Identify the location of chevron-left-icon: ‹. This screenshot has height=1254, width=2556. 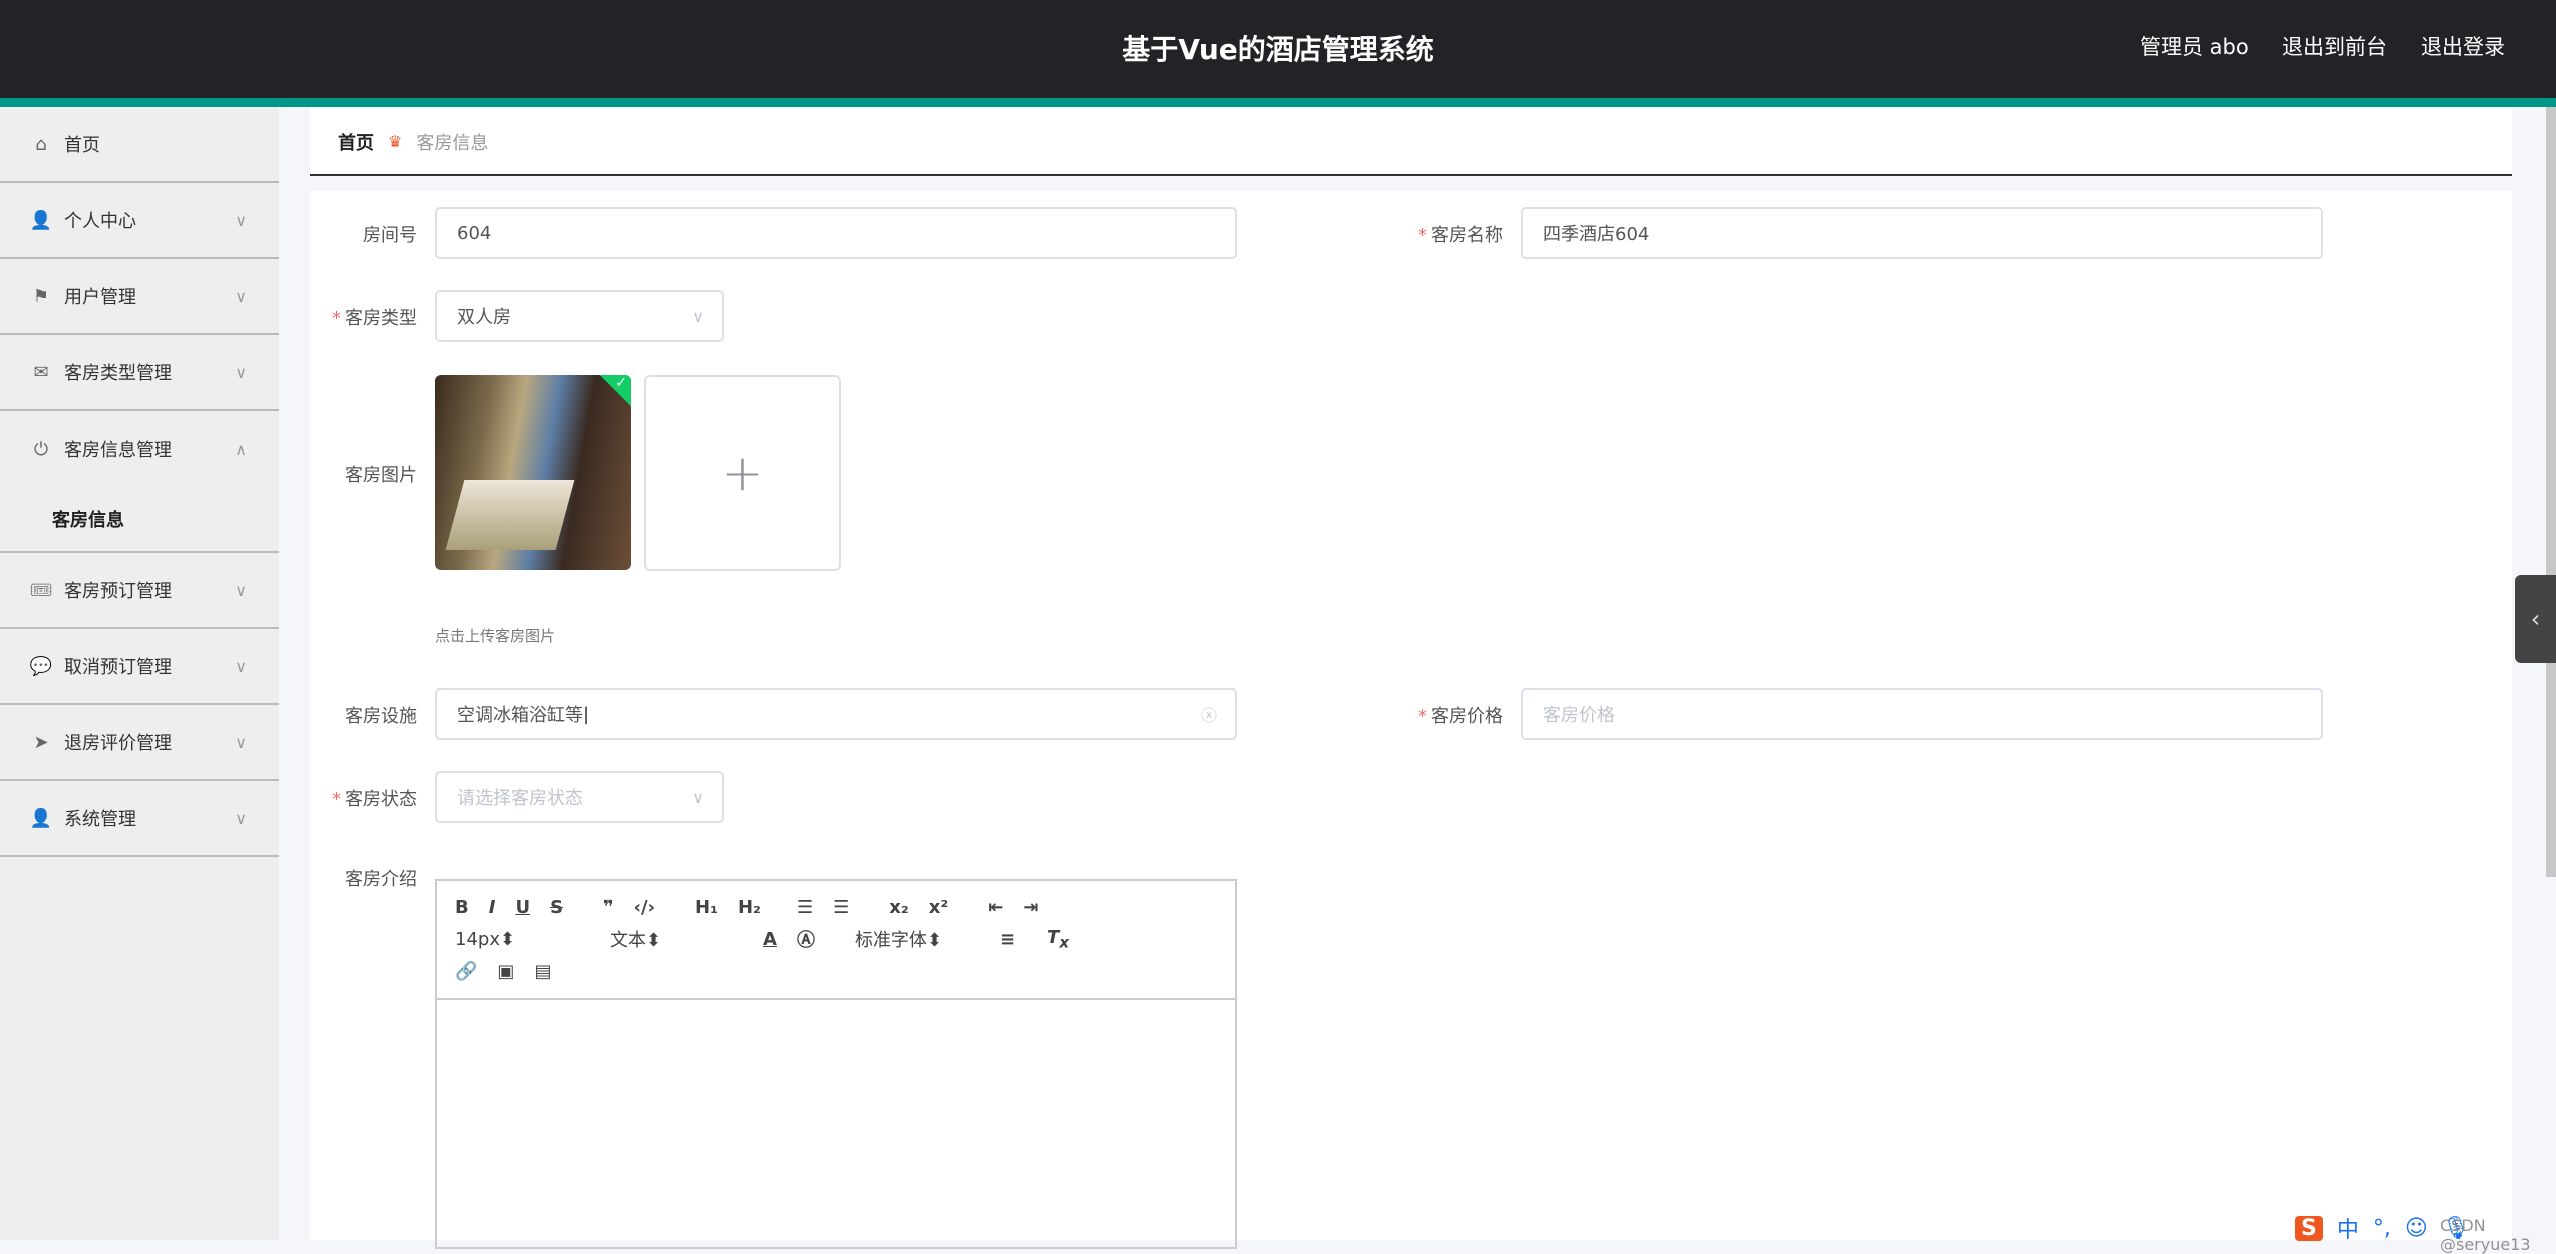
(2535, 619).